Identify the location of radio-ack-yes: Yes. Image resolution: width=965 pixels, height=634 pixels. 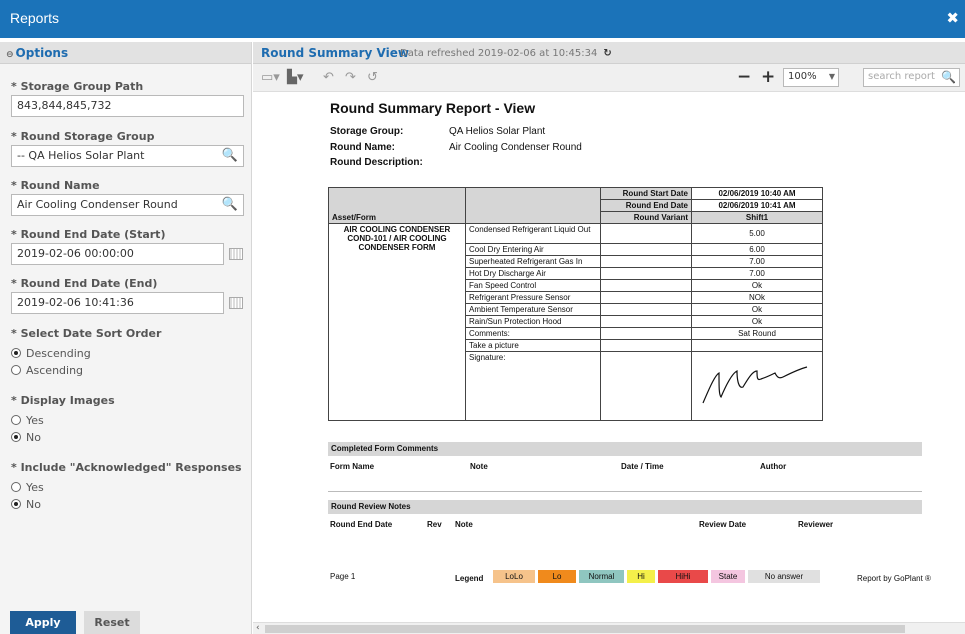
(27, 487).